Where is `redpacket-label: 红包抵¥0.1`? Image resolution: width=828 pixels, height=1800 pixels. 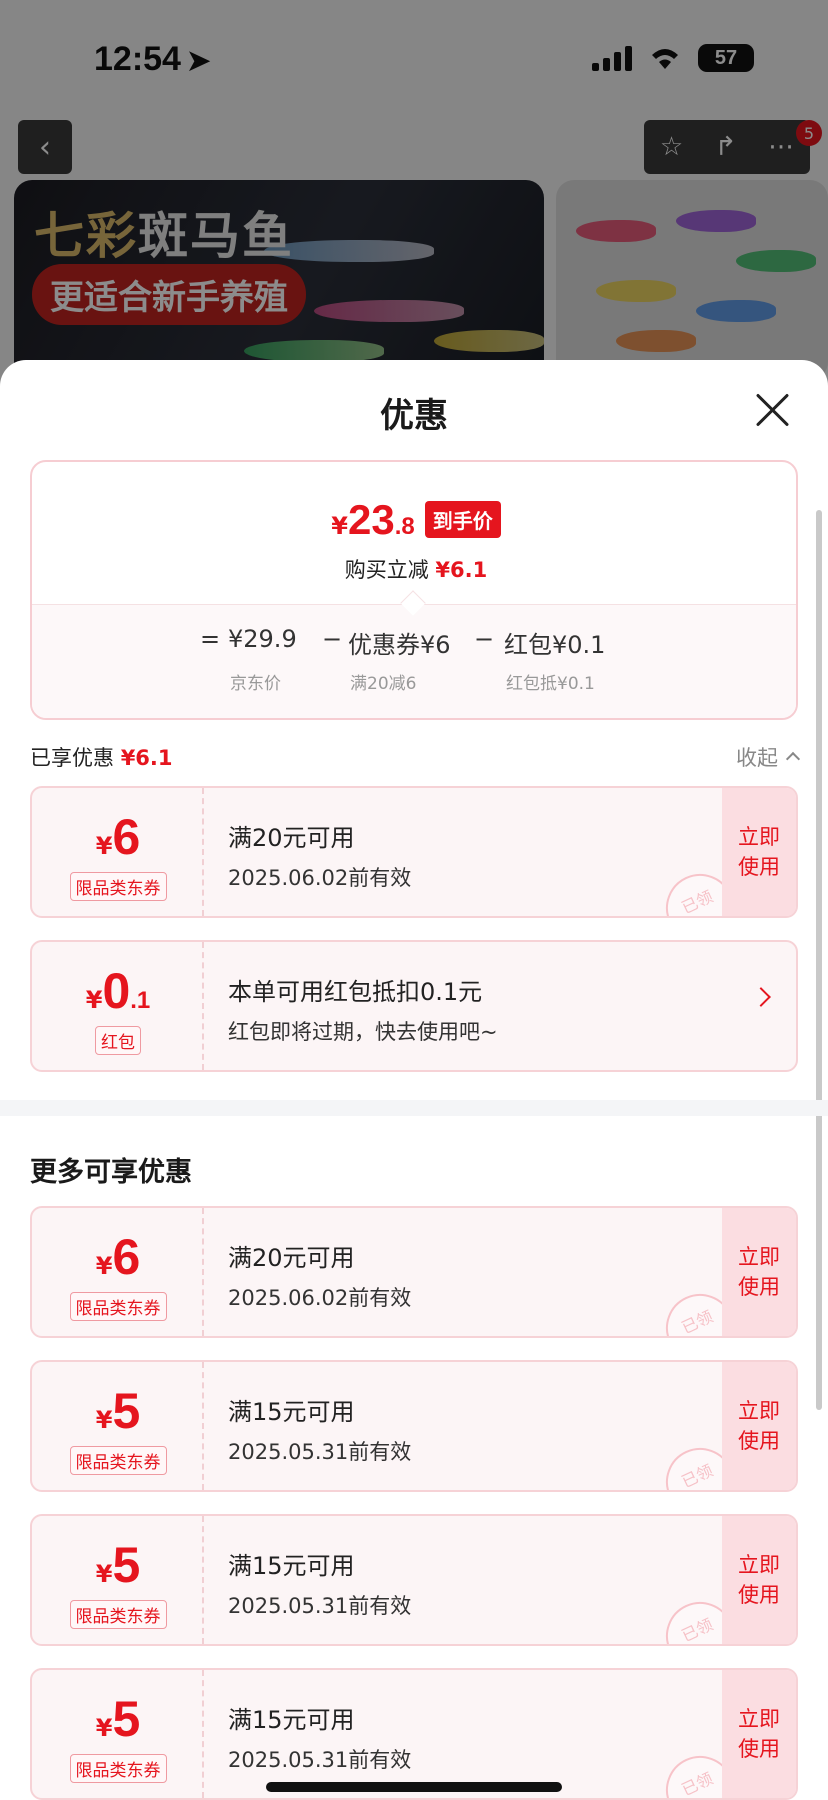 redpacket-label: 红包抵¥0.1 is located at coordinates (550, 684).